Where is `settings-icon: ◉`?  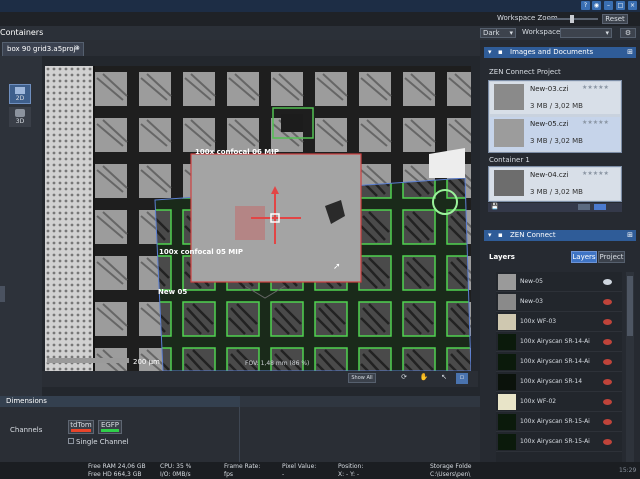
settings-icon: ◉ is located at coordinates (596, 5).